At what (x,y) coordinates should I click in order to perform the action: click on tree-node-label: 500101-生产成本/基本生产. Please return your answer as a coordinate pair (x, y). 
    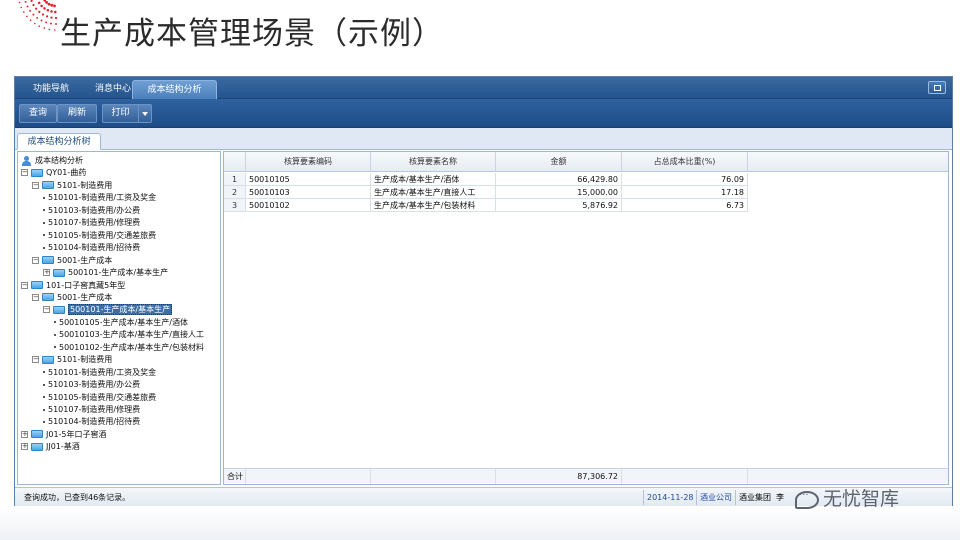
    Looking at the image, I should click on (118, 273).